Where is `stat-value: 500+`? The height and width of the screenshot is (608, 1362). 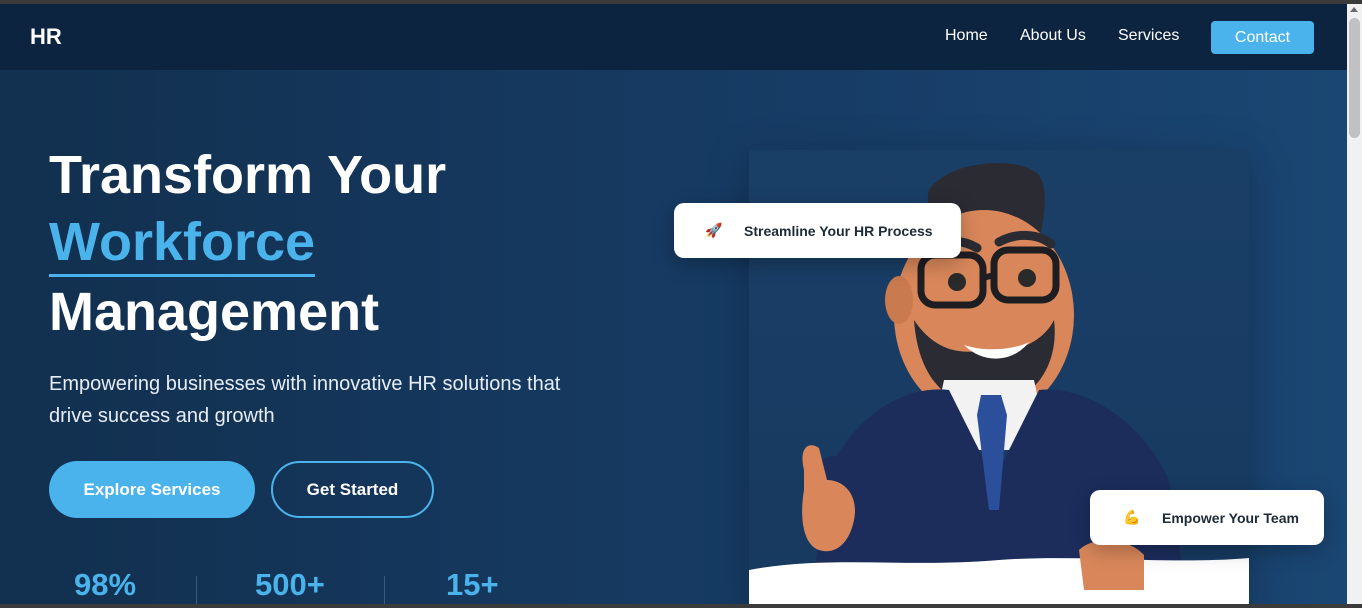 stat-value: 500+ is located at coordinates (290, 584).